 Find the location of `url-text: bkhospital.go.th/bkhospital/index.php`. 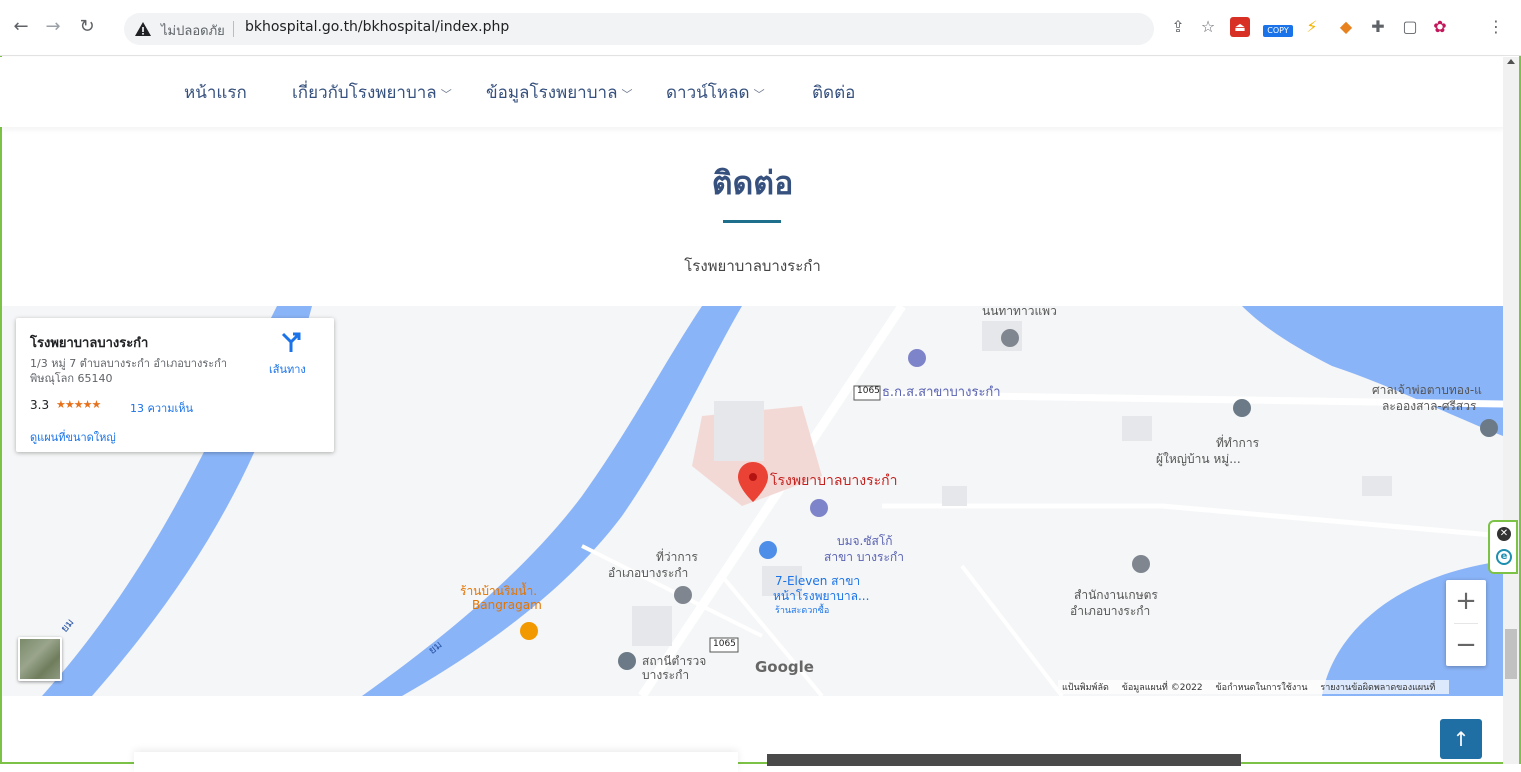

url-text: bkhospital.go.th/bkhospital/index.php is located at coordinates (377, 27).